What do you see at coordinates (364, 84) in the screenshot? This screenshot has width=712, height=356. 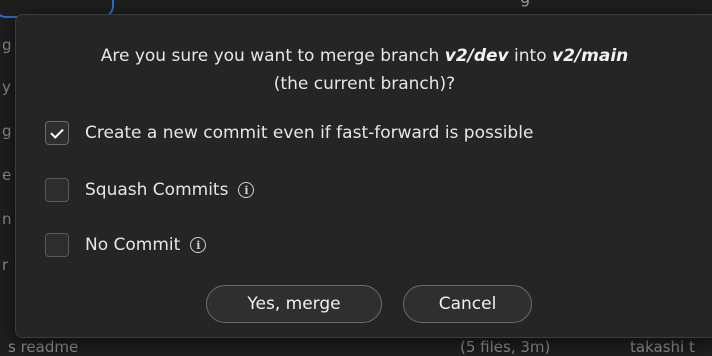 I see `merge-question-line2: (the current branch)?` at bounding box center [364, 84].